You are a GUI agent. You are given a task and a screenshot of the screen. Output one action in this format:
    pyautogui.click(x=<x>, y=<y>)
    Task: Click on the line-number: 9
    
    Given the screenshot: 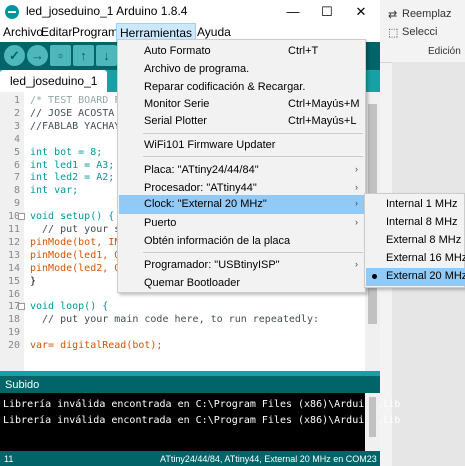 What is the action you would take?
    pyautogui.click(x=16, y=204)
    